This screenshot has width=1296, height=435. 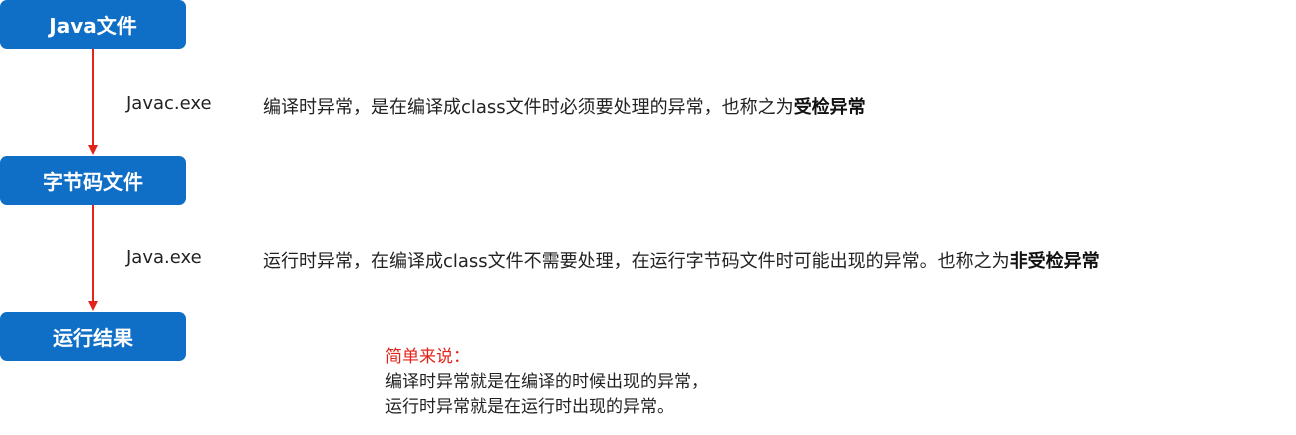 What do you see at coordinates (829, 107) in the screenshot?
I see `checked-exception-term: 受检异常` at bounding box center [829, 107].